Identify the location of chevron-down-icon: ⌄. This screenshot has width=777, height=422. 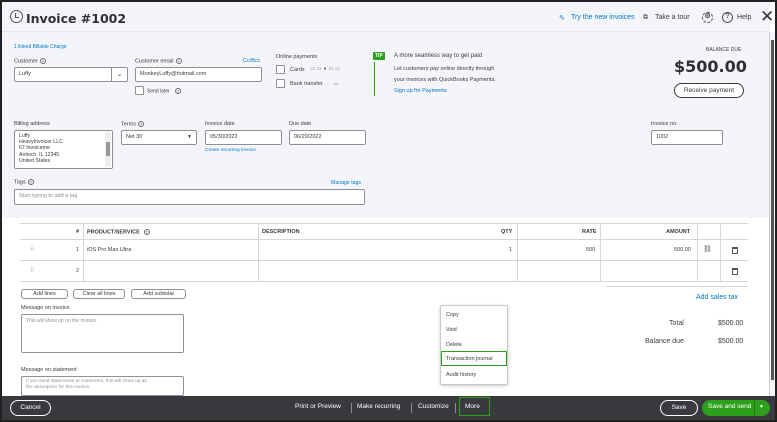
(119, 74).